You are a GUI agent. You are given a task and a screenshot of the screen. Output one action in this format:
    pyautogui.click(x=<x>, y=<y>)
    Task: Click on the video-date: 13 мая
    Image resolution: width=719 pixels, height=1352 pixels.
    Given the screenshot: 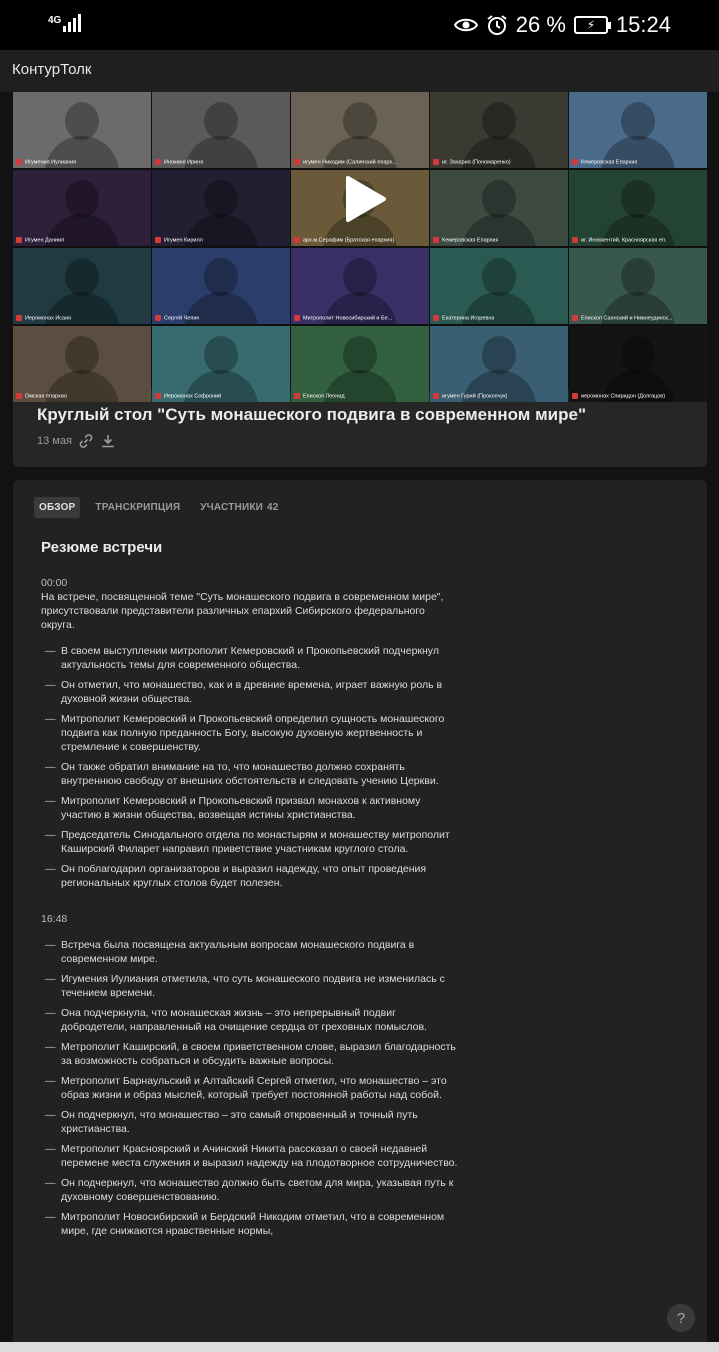 What is the action you would take?
    pyautogui.click(x=54, y=441)
    